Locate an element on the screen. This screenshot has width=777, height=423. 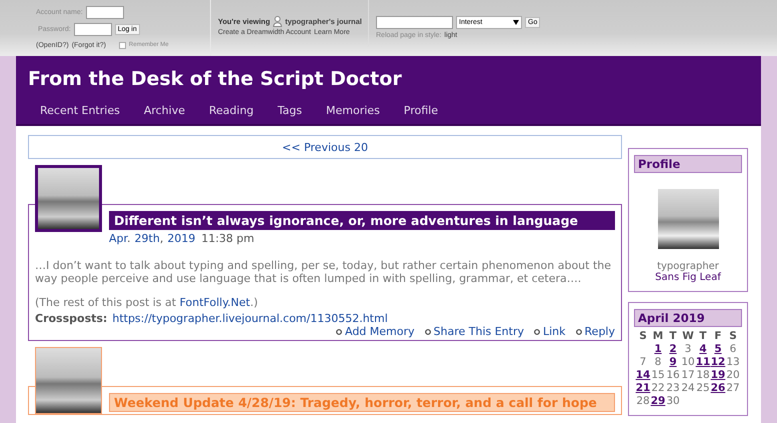
calendar-day: 25 is located at coordinates (703, 388).